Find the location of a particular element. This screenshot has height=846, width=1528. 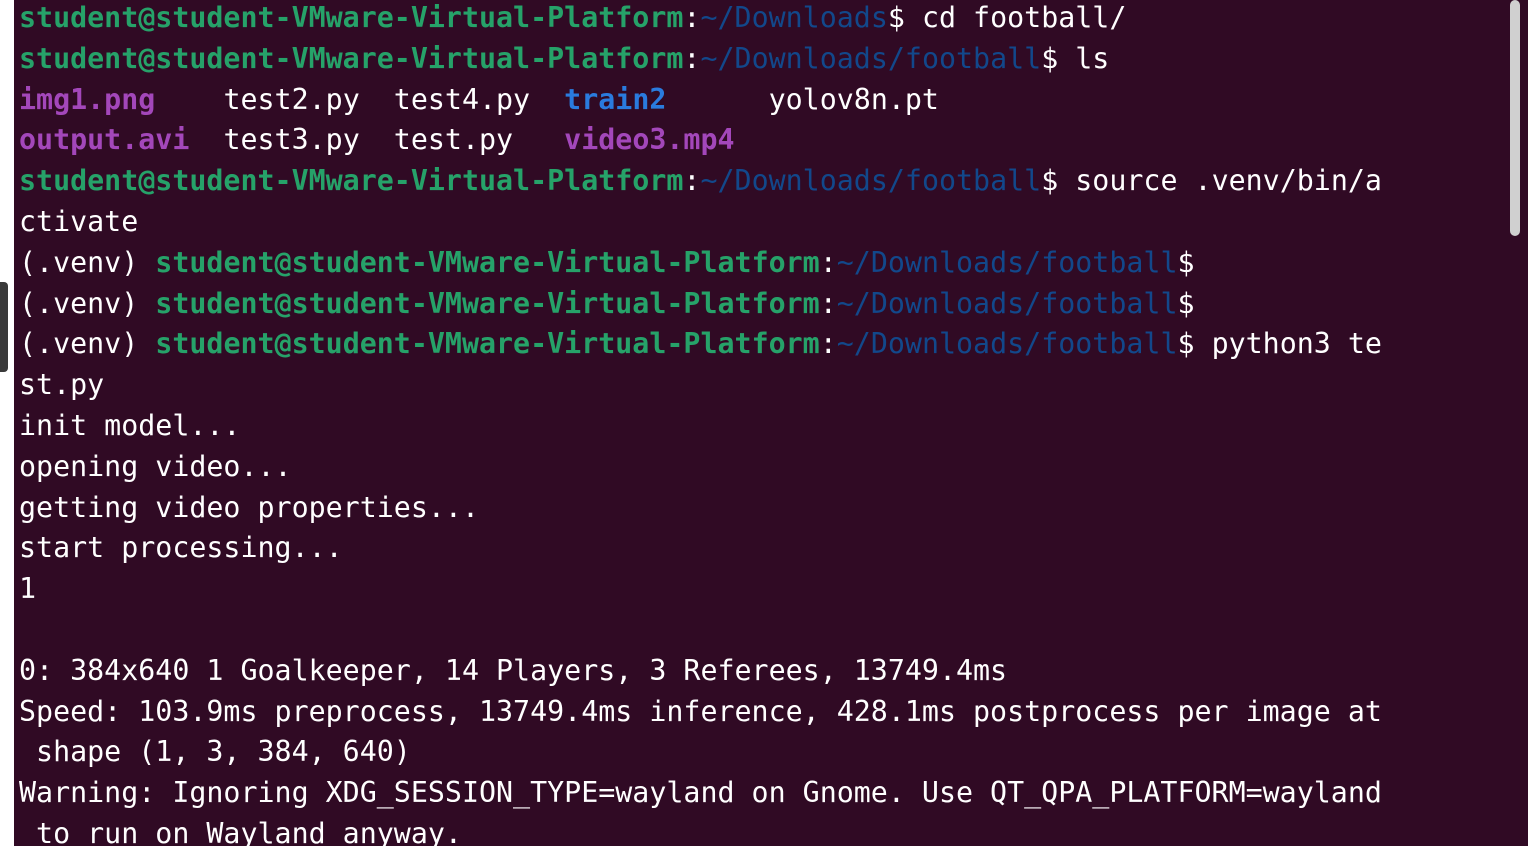

scrollbar-thumb is located at coordinates (1515, 118).